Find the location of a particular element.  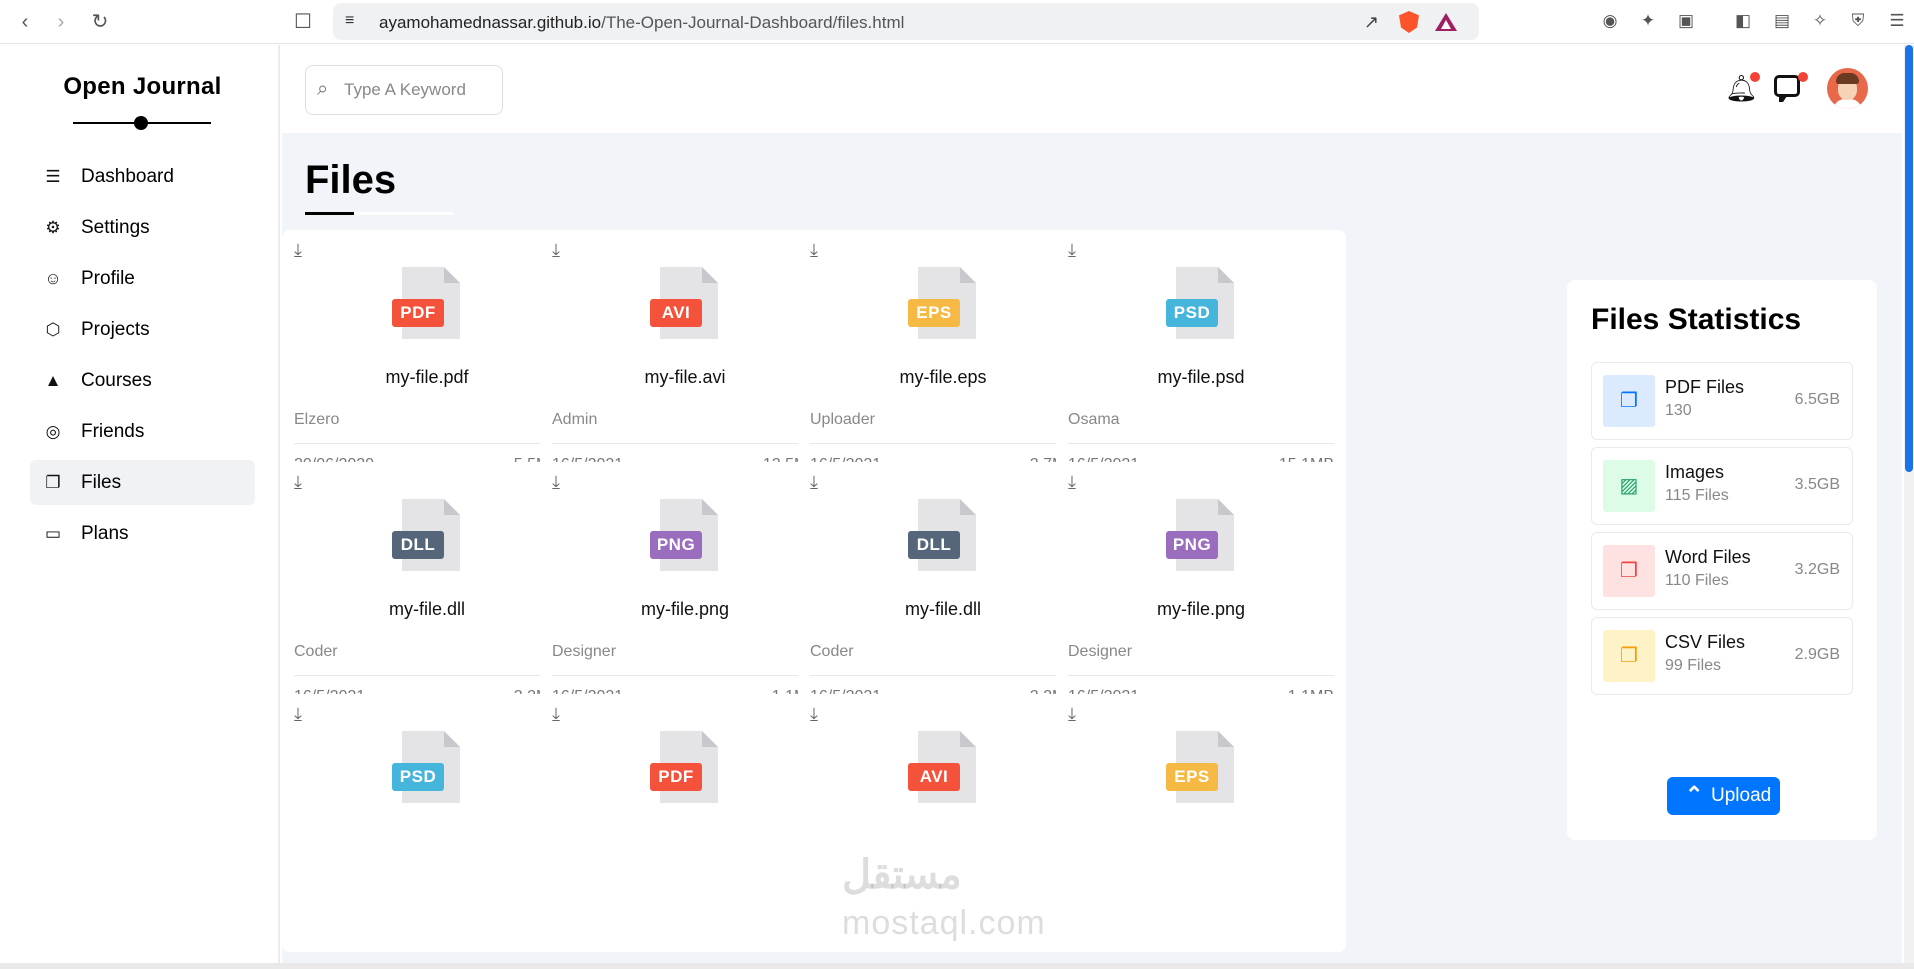

sidebar-toggle-icon: ◧ is located at coordinates (1743, 21).